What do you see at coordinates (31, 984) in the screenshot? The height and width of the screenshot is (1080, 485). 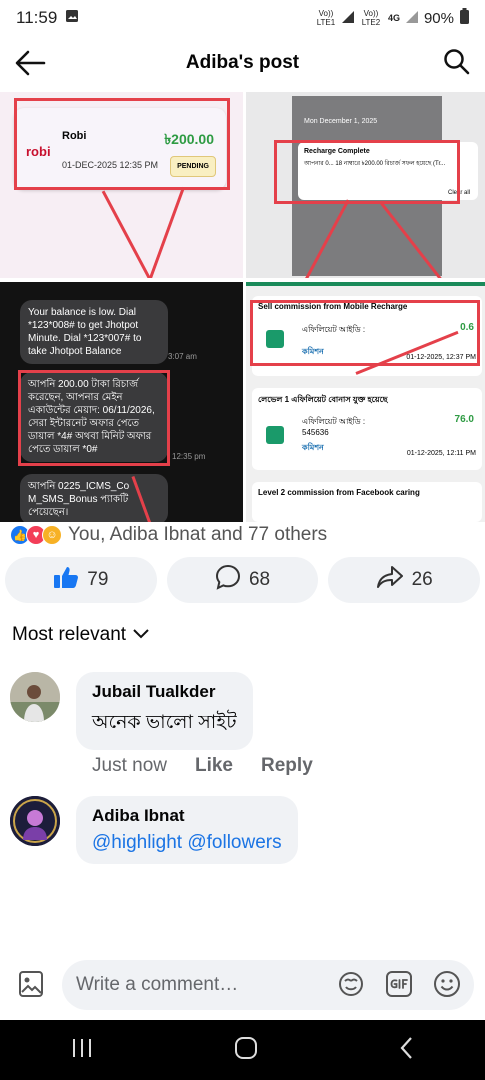 I see `photo-icon` at bounding box center [31, 984].